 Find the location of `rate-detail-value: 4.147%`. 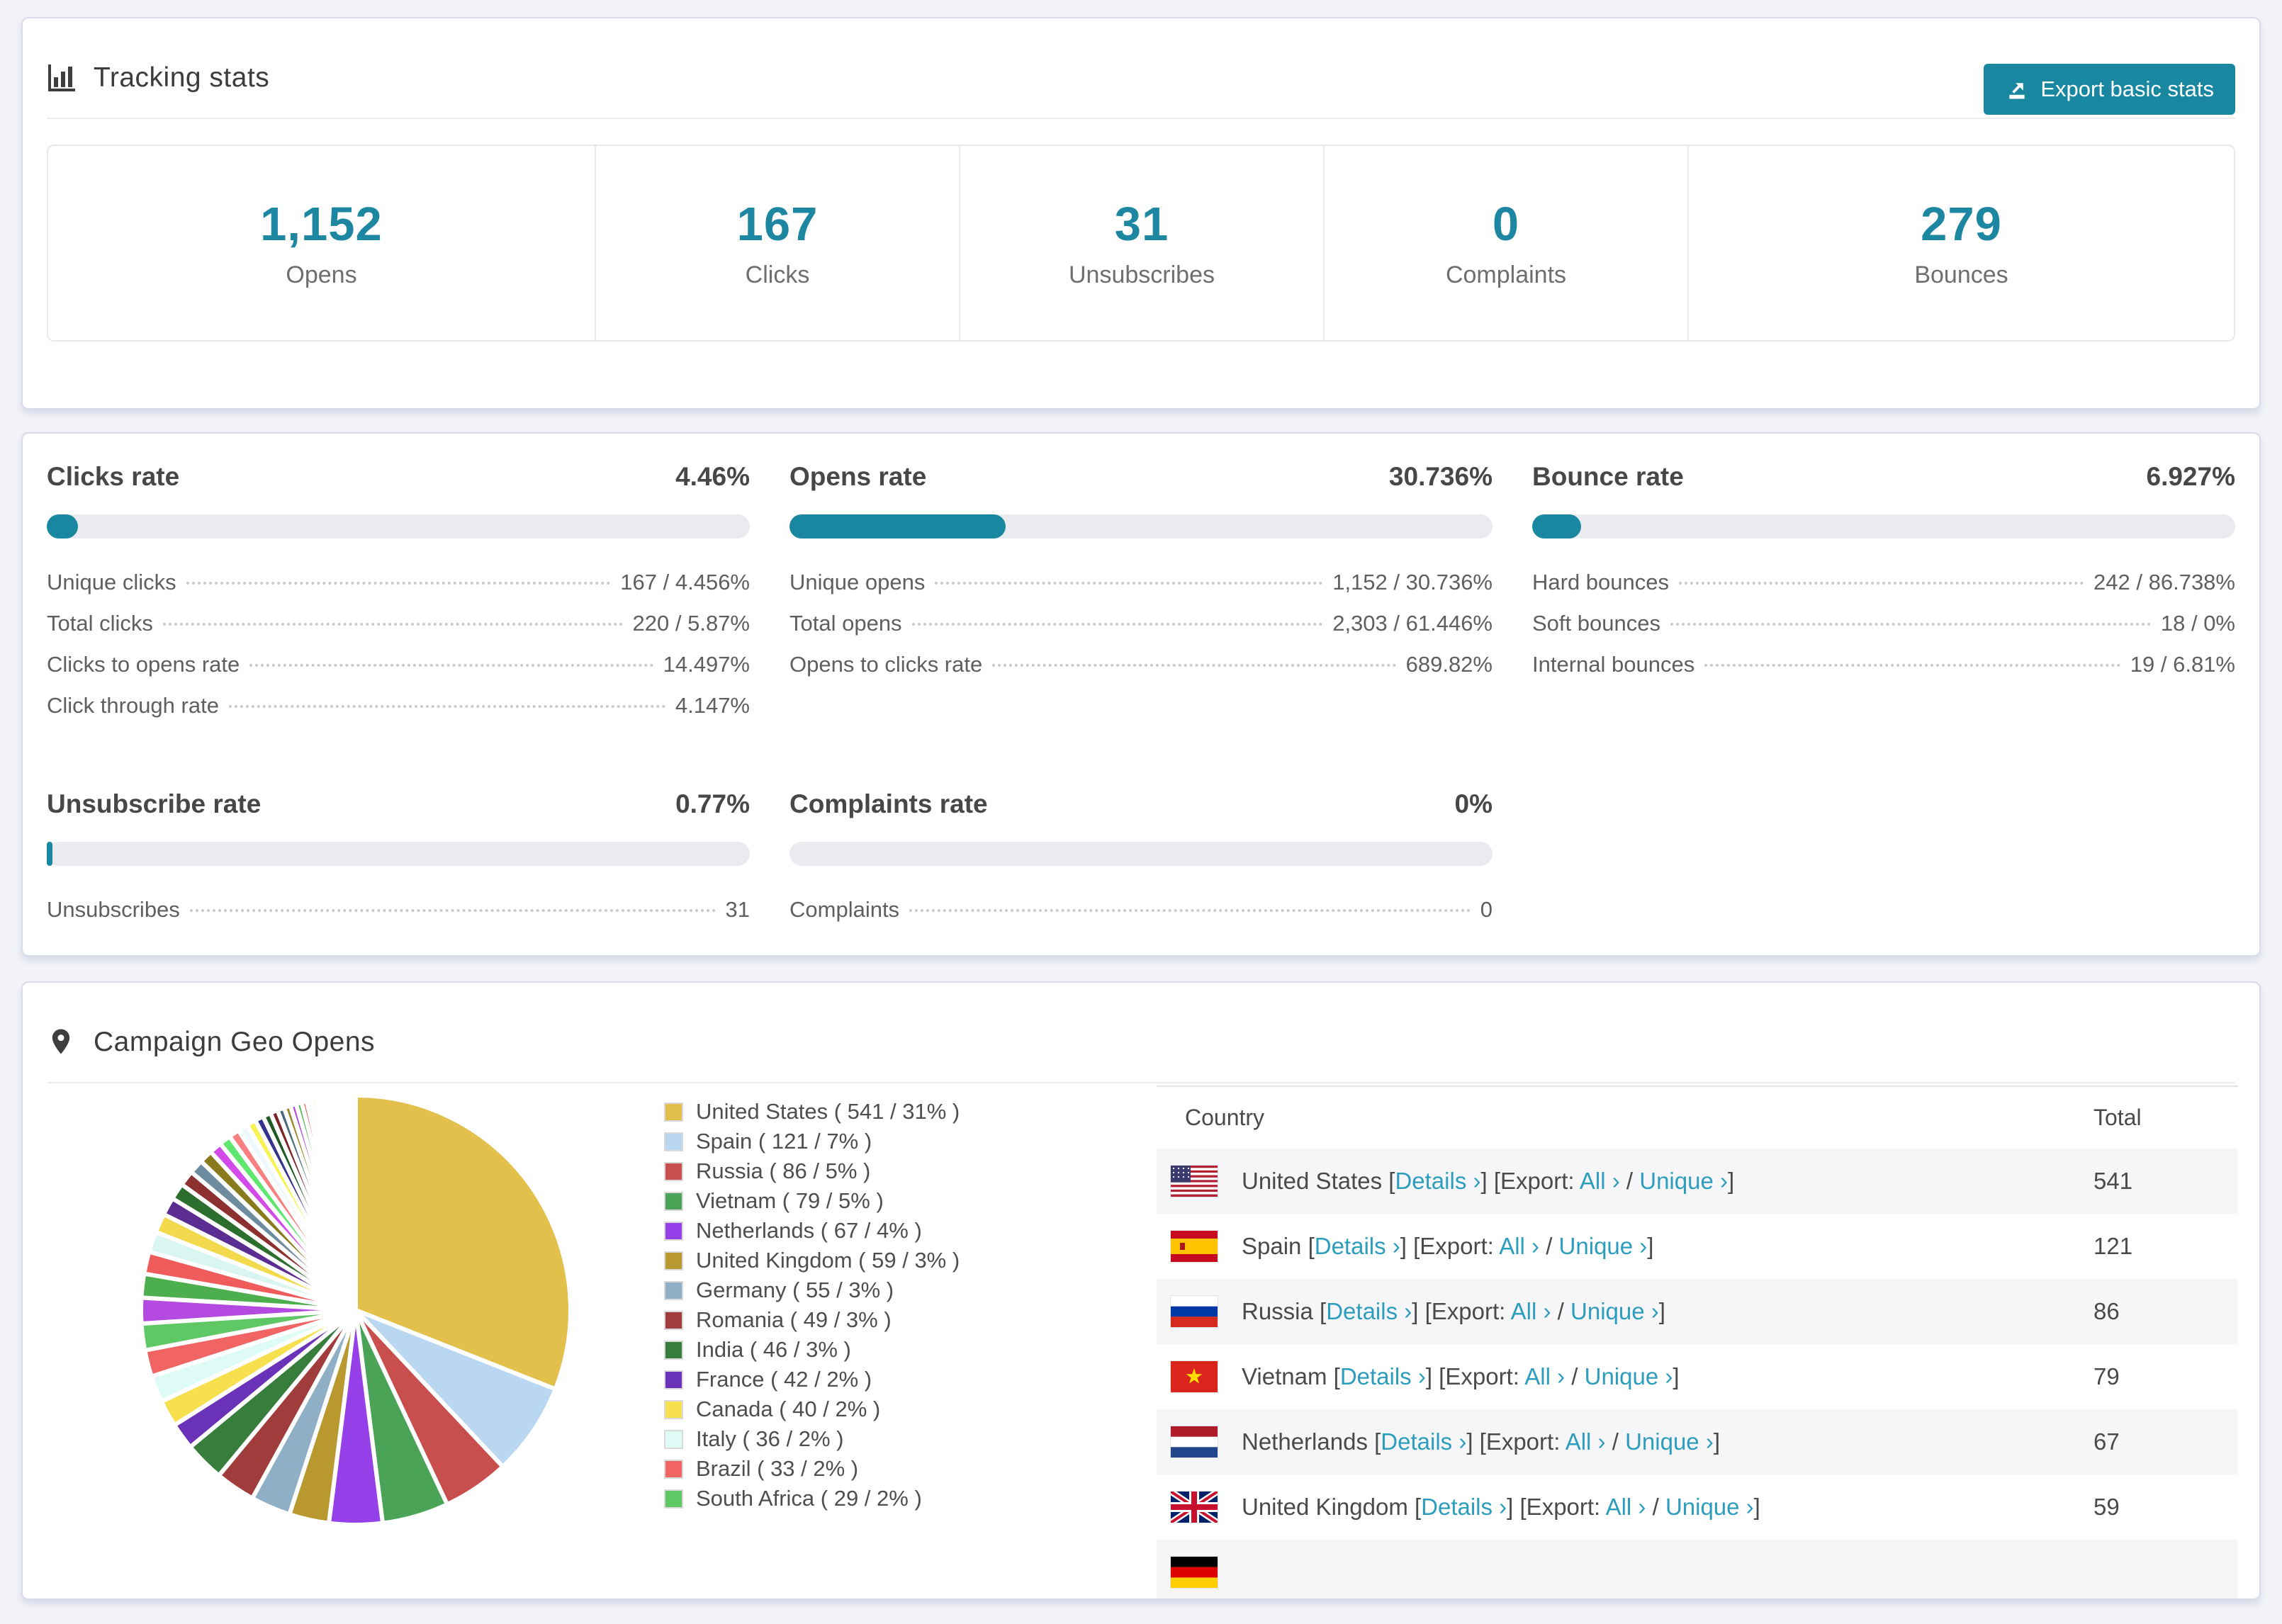

rate-detail-value: 4.147% is located at coordinates (712, 705).